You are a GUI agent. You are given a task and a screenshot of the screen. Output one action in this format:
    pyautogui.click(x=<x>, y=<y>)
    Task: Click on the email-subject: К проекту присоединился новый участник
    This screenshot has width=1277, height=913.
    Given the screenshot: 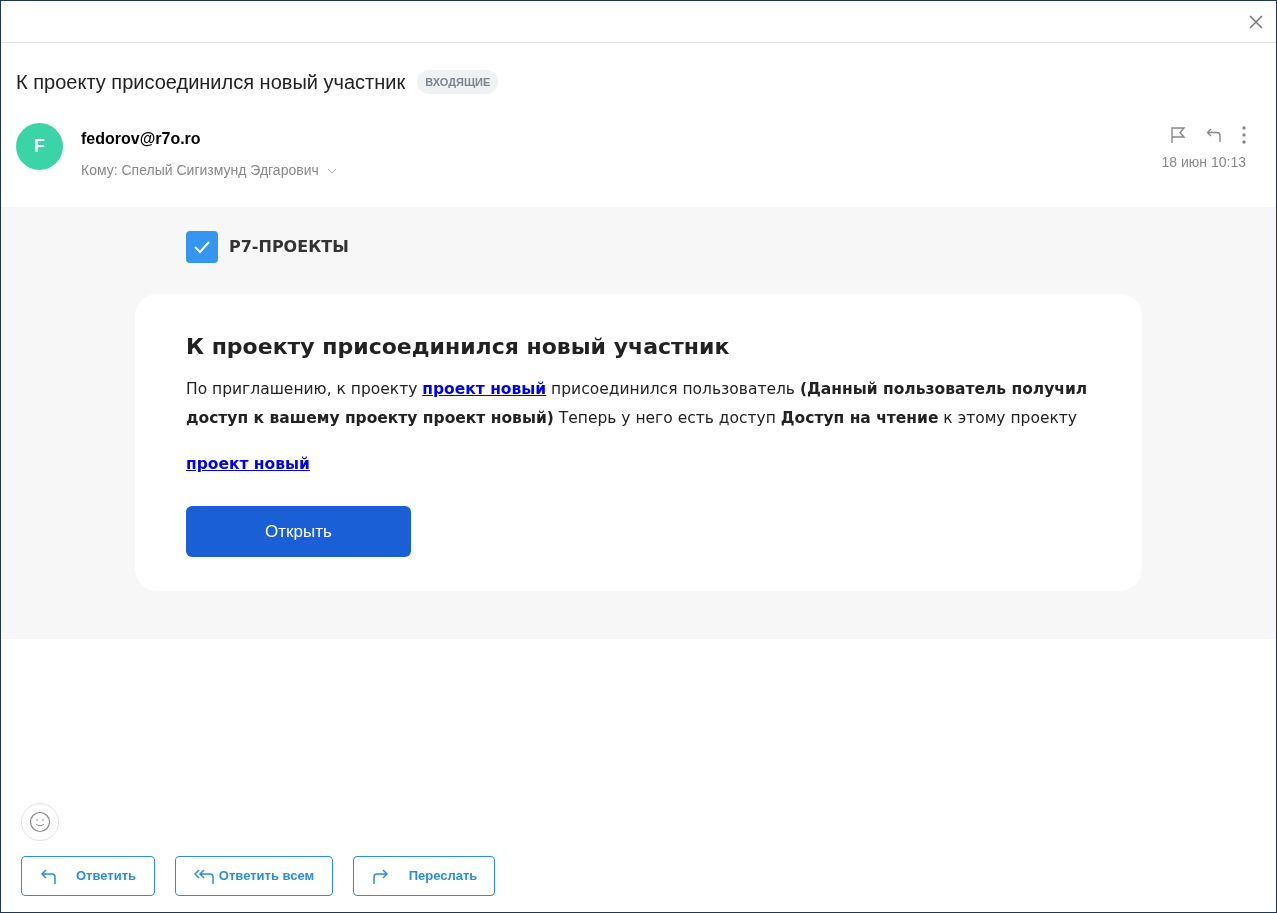 What is the action you would take?
    pyautogui.click(x=211, y=82)
    